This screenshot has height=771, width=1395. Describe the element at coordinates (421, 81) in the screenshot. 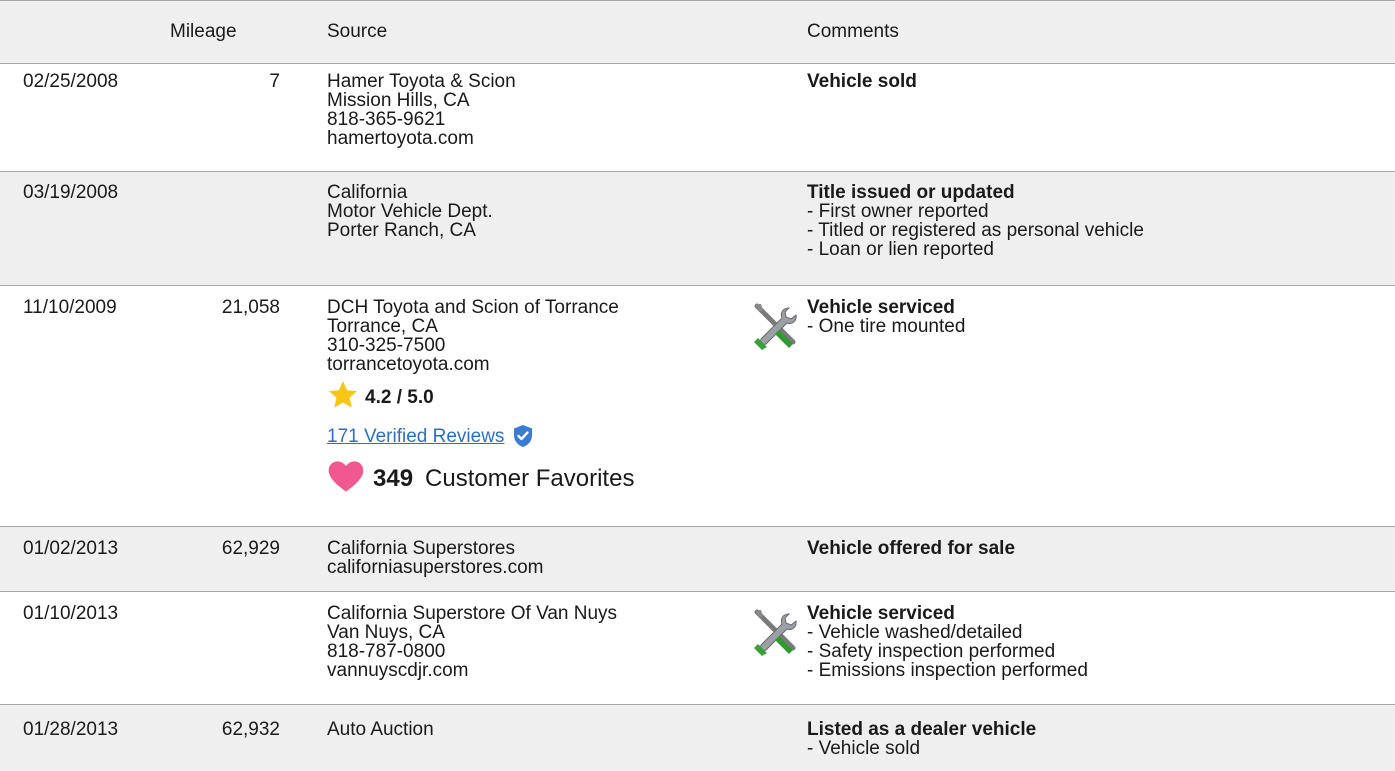

I see `source-name: Hamer Toyota & Scion` at that location.